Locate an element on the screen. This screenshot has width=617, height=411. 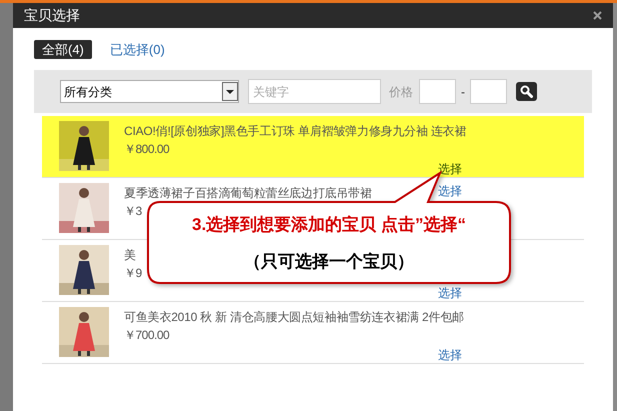
product-title: CIAO!俏![原创独家]黑色手工订珠 单肩褶皱弹力修身九分袖 连衣裙 is located at coordinates (295, 131).